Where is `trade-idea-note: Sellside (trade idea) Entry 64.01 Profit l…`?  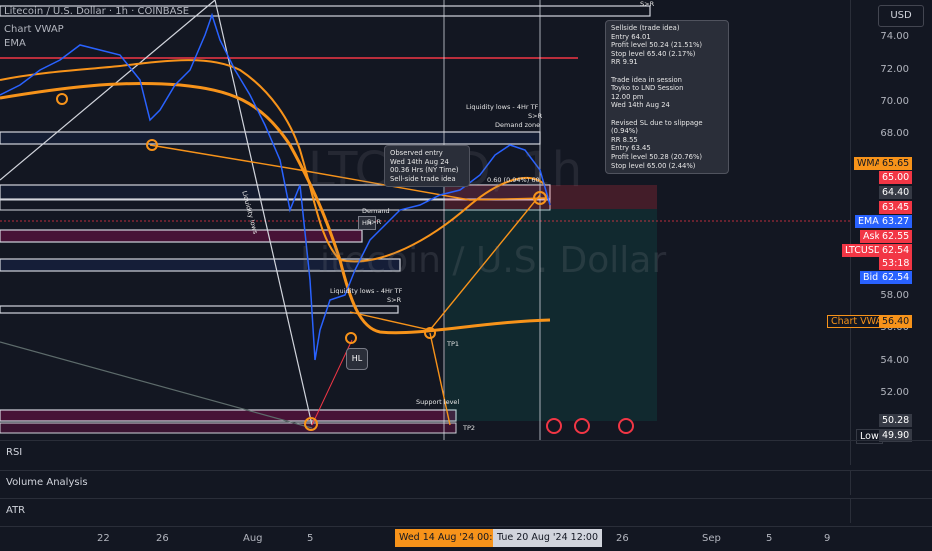
trade-idea-note: Sellside (trade idea) Entry 64.01 Profit l… is located at coordinates (667, 97).